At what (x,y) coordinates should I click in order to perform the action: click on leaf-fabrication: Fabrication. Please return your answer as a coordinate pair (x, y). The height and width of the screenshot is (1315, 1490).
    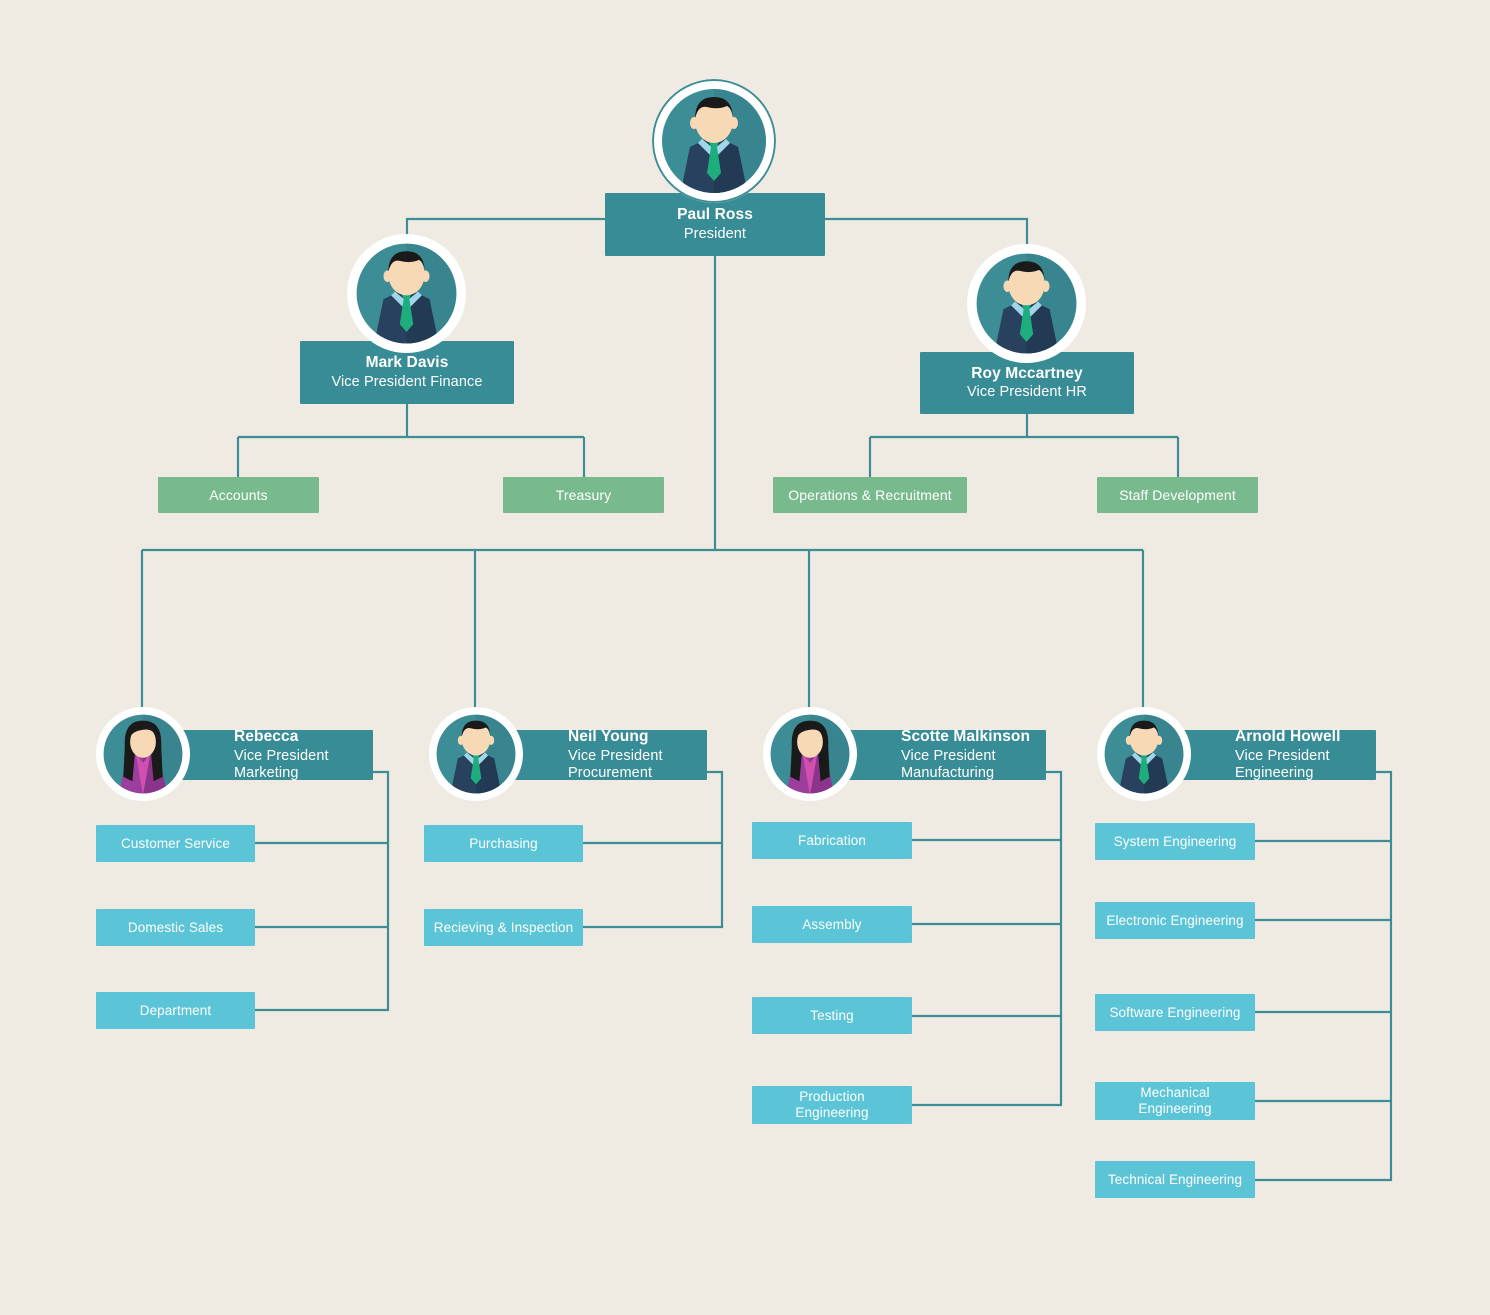
    Looking at the image, I should click on (832, 840).